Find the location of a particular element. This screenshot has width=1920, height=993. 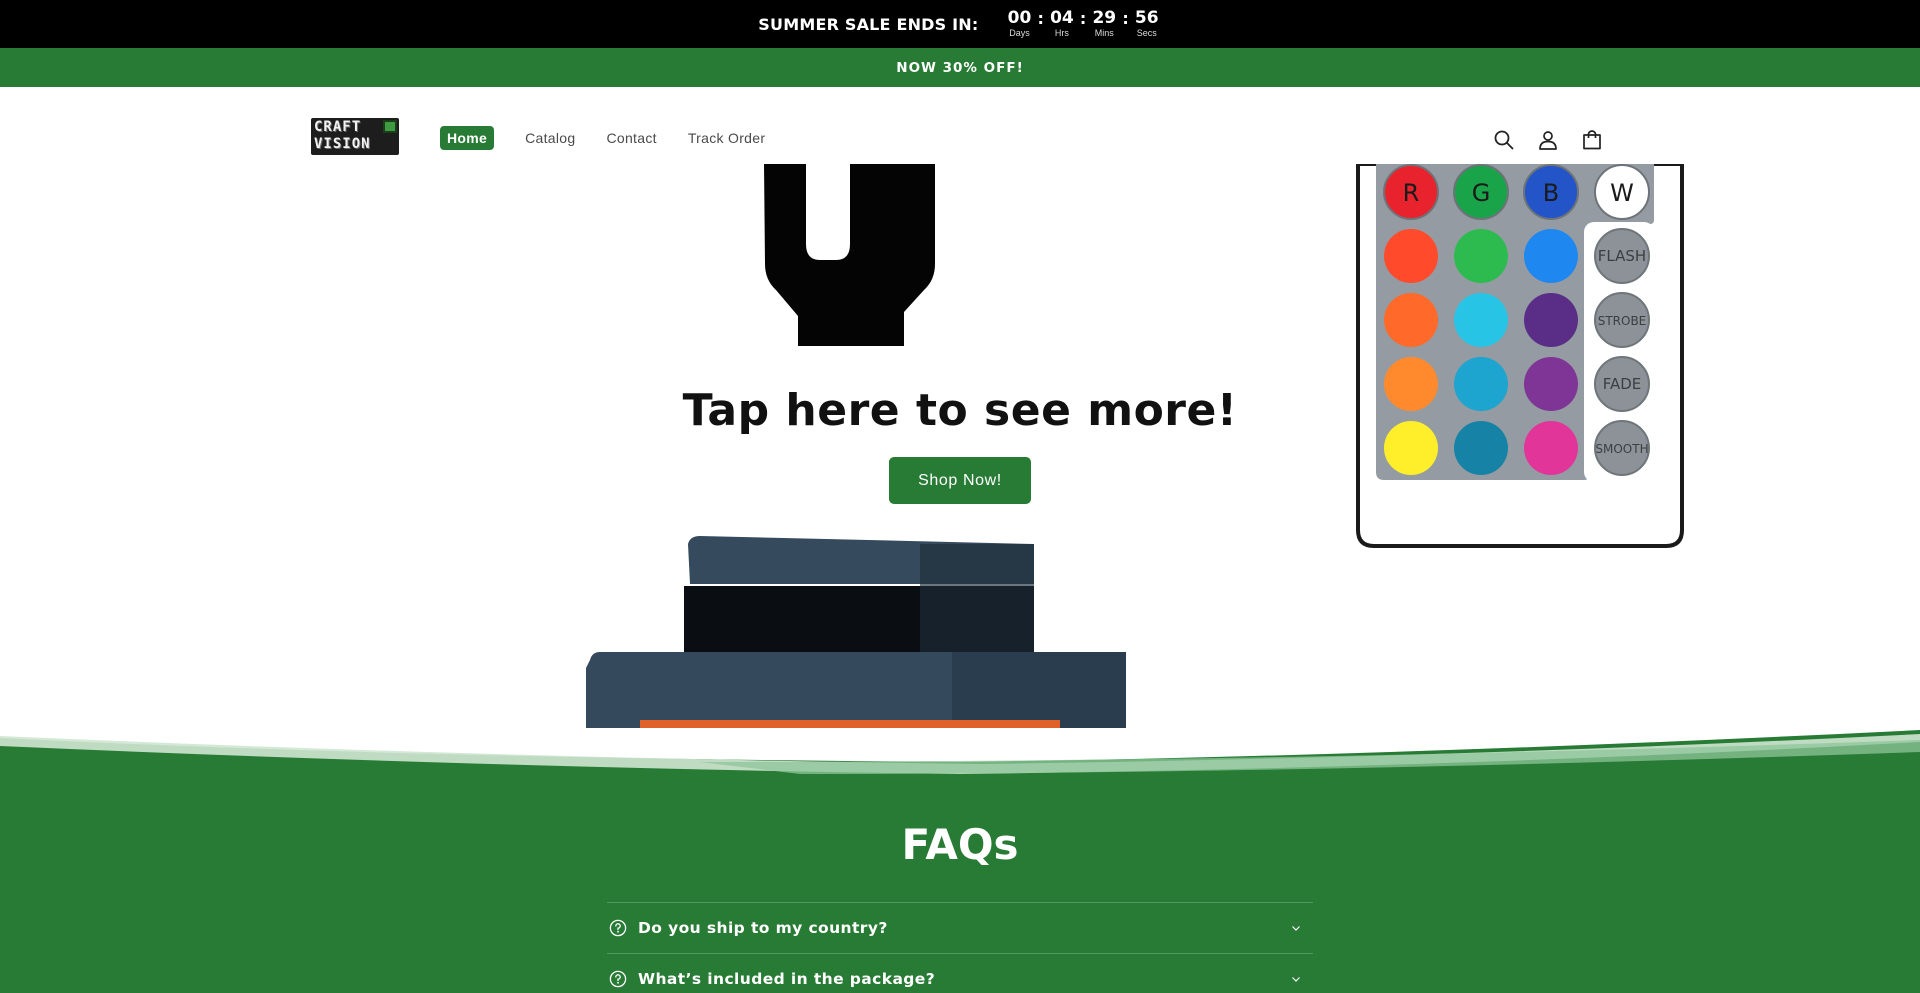

remote-control: RGBW FLASHSTROBEFADESMOOTH is located at coordinates (1520, 356).